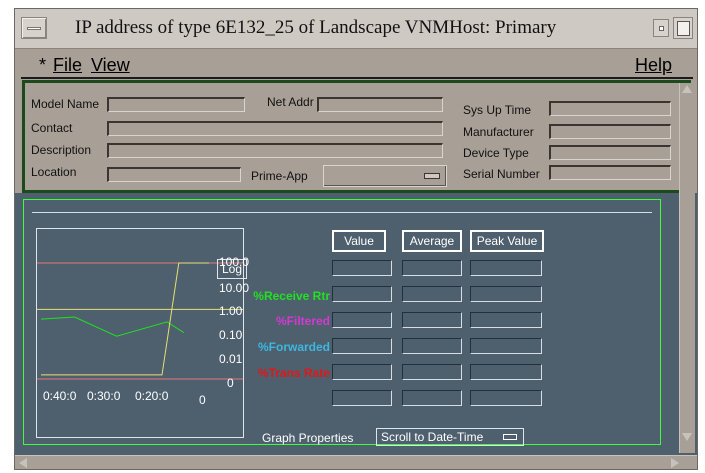 The image size is (705, 473). I want to click on menu-view: View, so click(110, 65).